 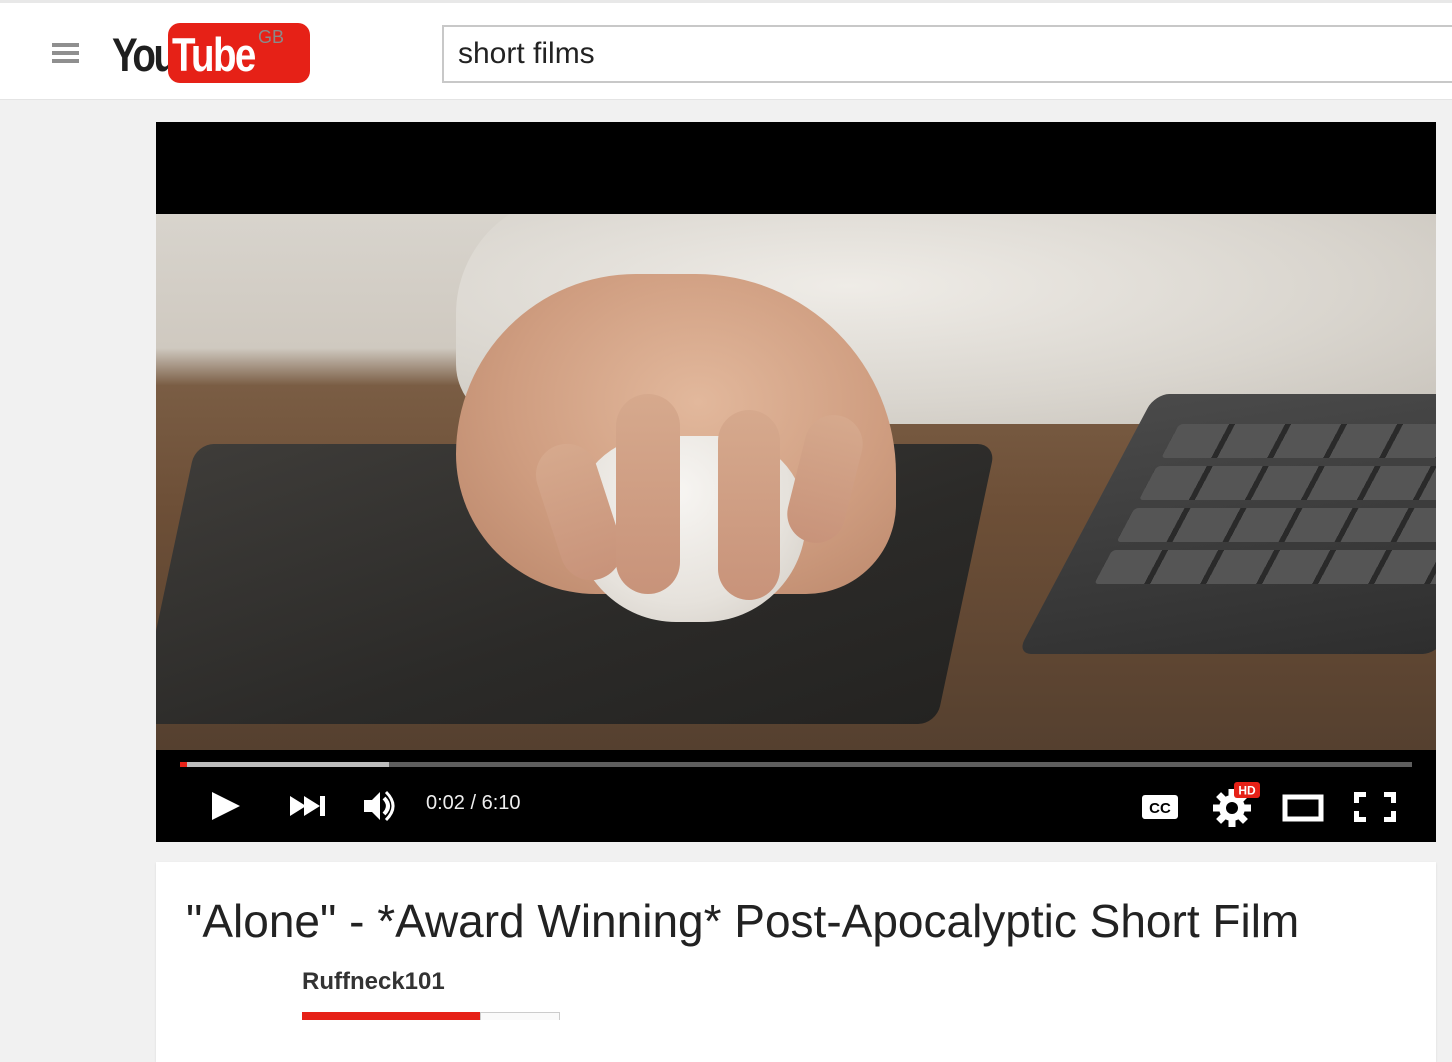 I want to click on search-input: short films, so click(x=947, y=54).